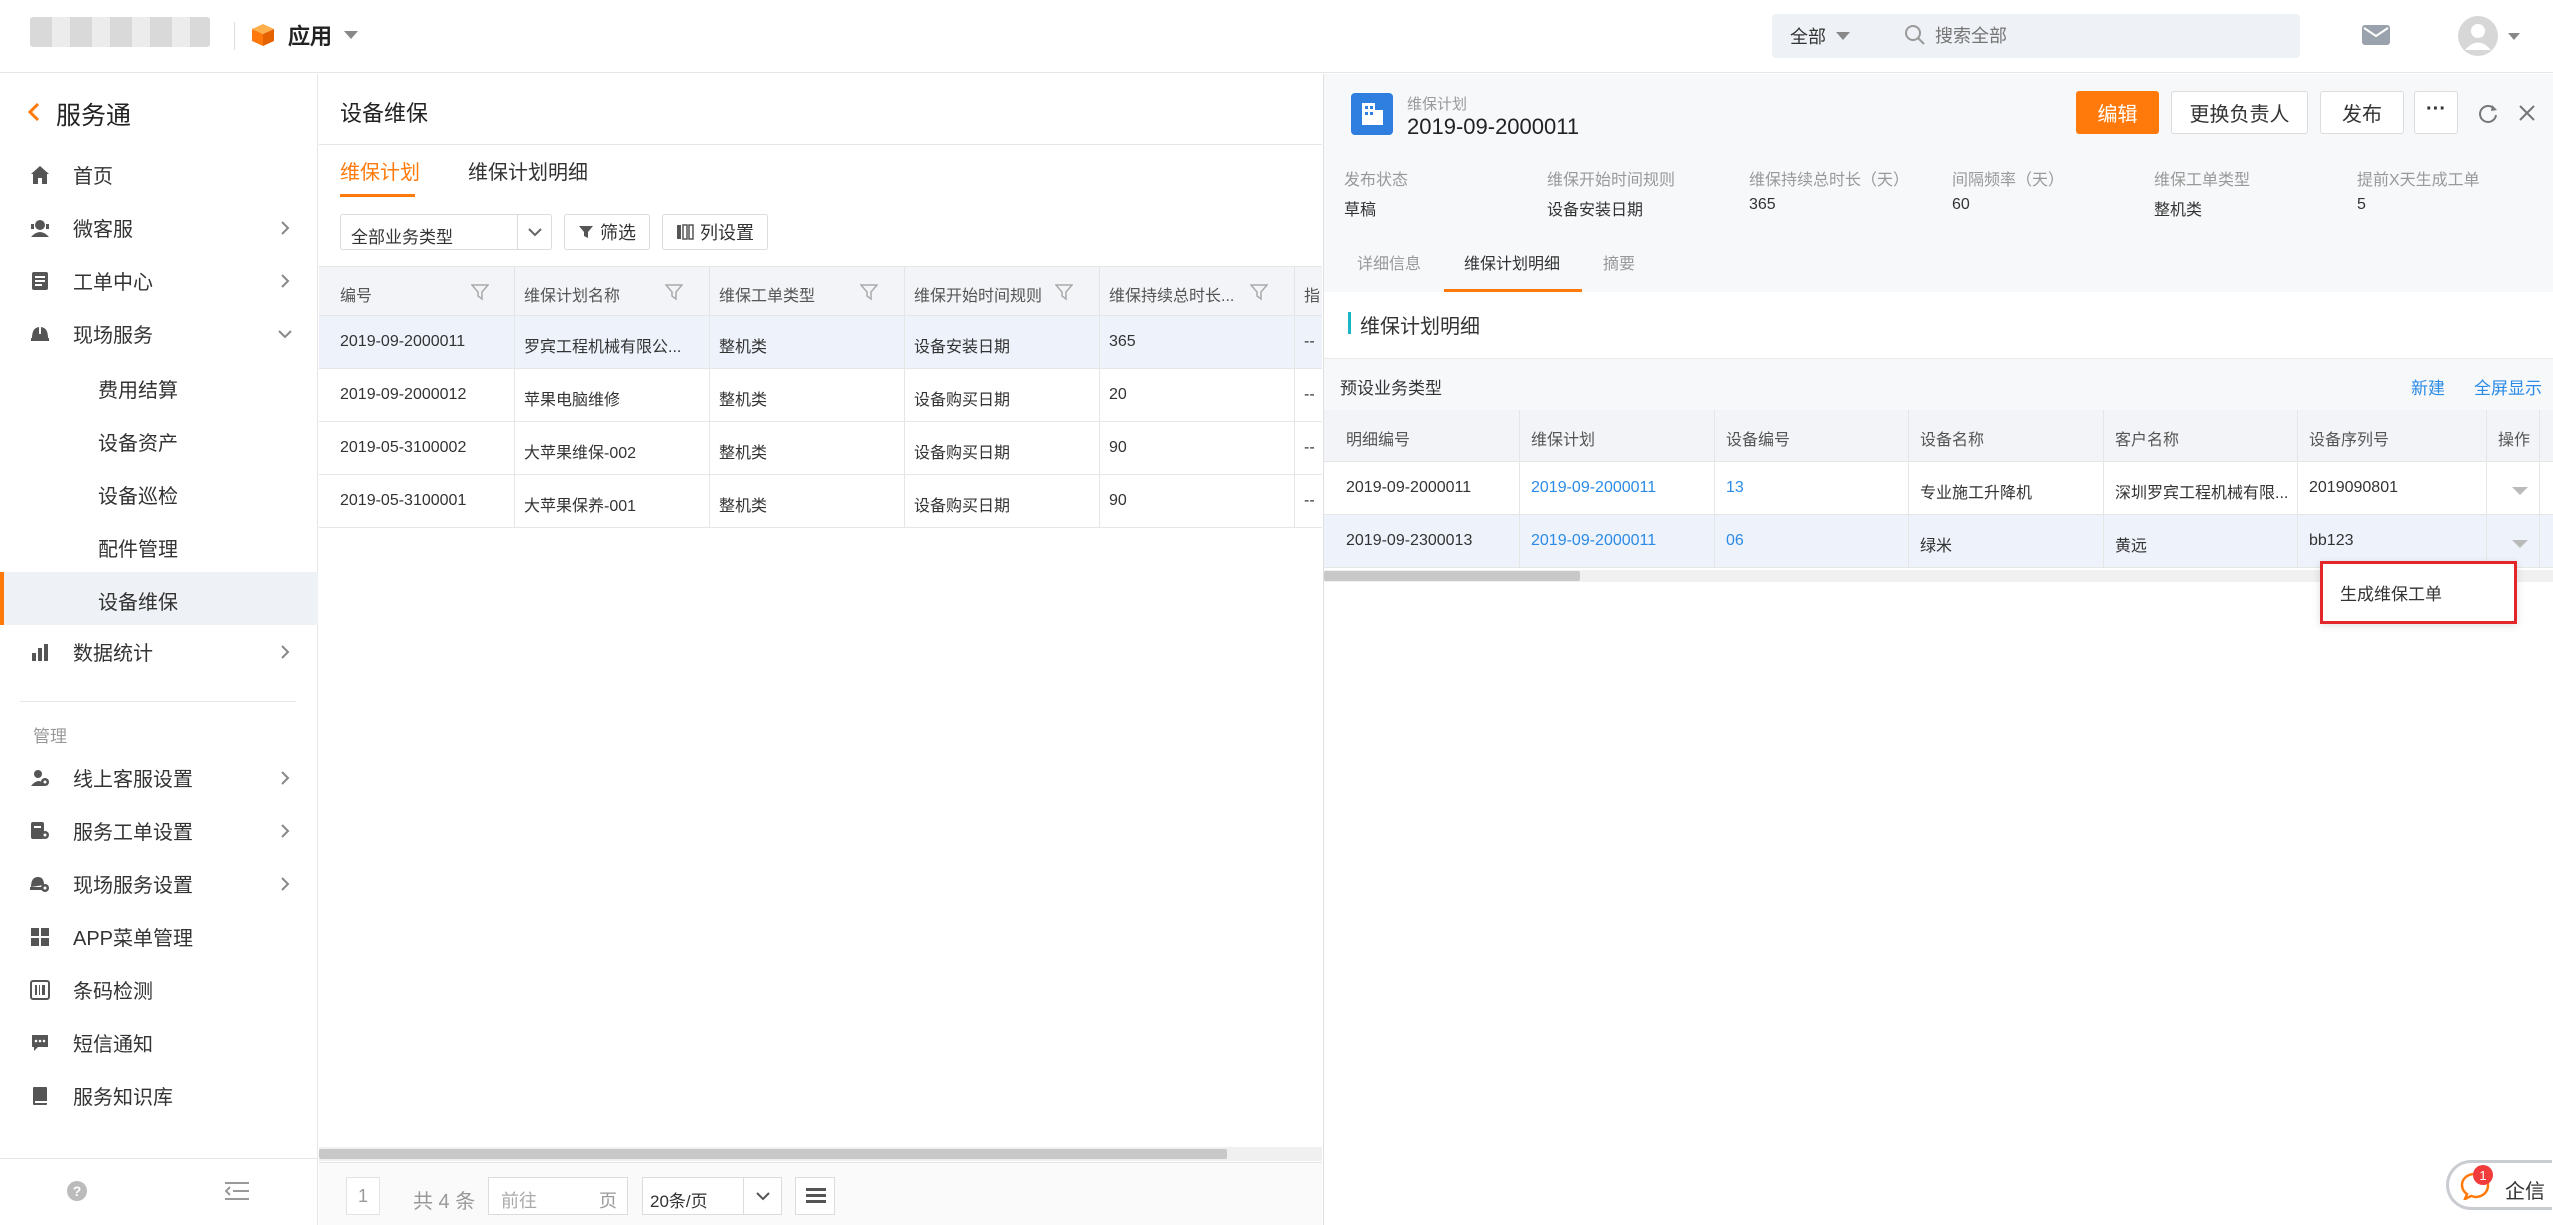 This screenshot has height=1225, width=2553. What do you see at coordinates (159, 113) in the screenshot?
I see `sidebar-back-link: 服务通` at bounding box center [159, 113].